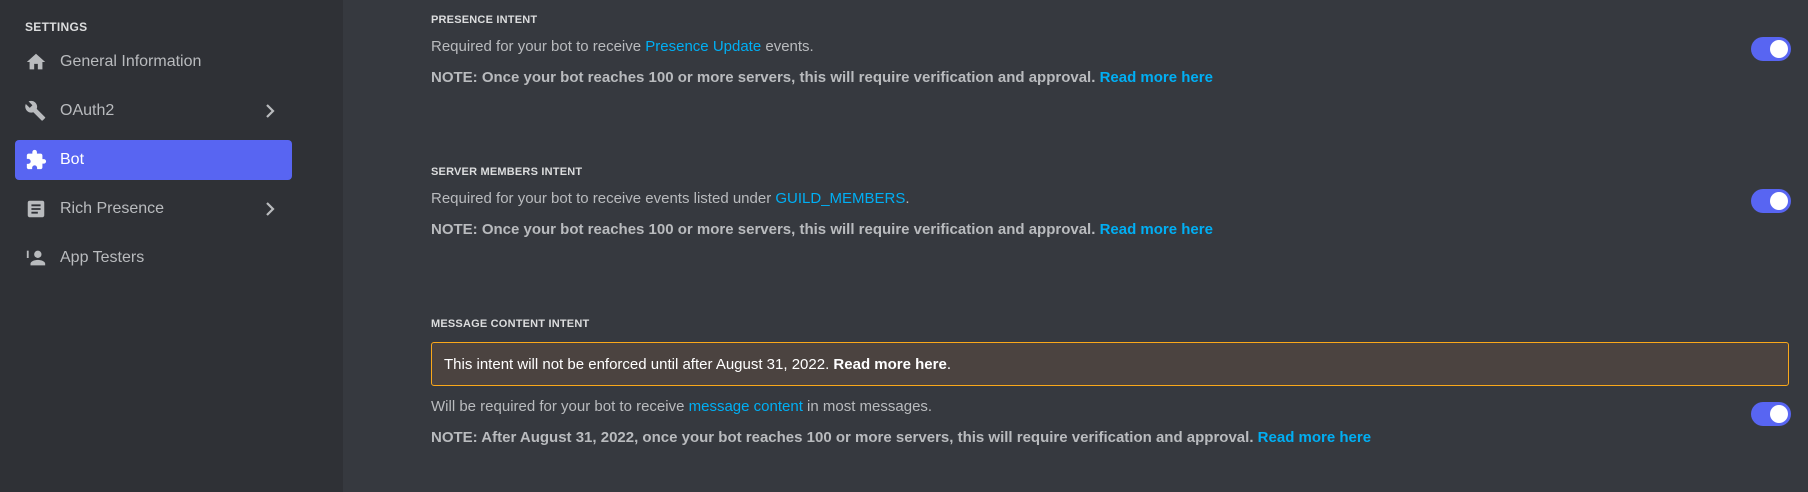  What do you see at coordinates (87, 110) in the screenshot?
I see `sidebar-item-label: OAuth2` at bounding box center [87, 110].